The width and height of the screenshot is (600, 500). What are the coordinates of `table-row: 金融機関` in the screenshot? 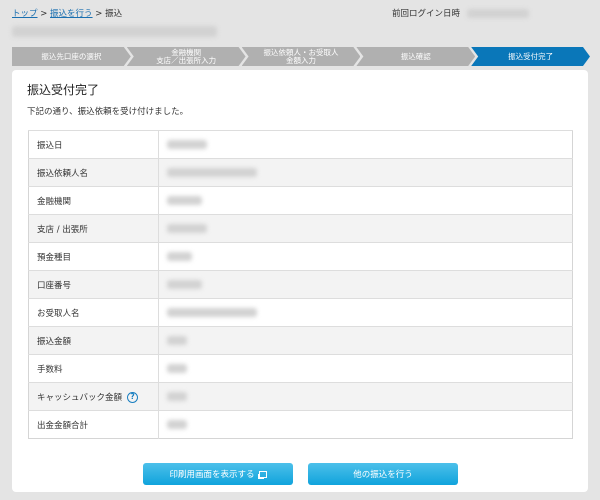 It's located at (300, 200).